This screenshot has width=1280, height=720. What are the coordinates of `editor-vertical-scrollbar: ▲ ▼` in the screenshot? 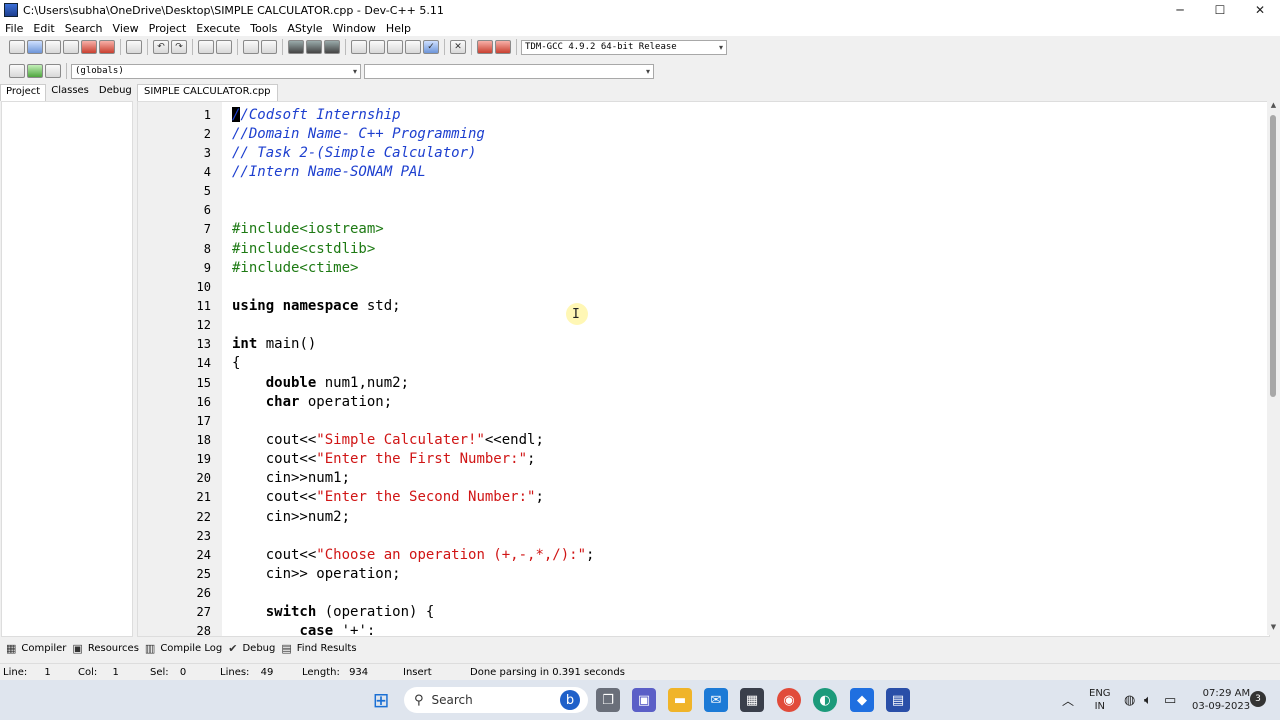 It's located at (1273, 368).